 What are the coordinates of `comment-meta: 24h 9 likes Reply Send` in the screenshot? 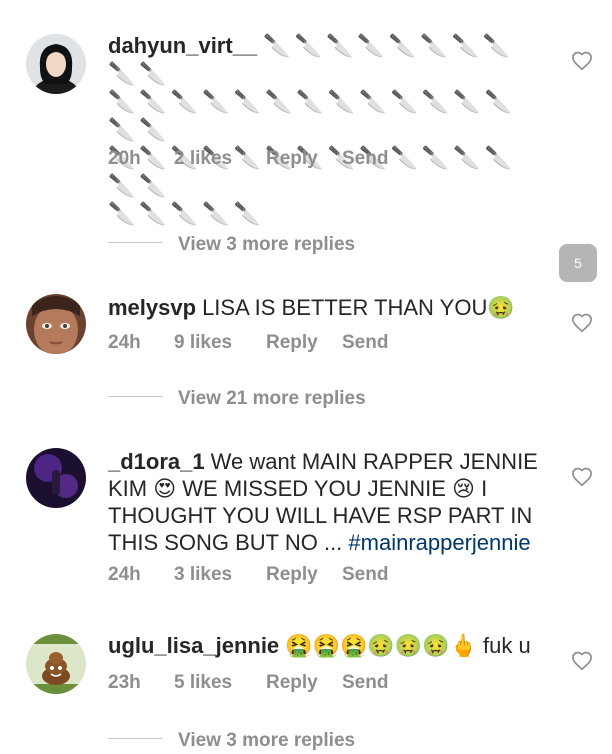 It's located at (248, 343).